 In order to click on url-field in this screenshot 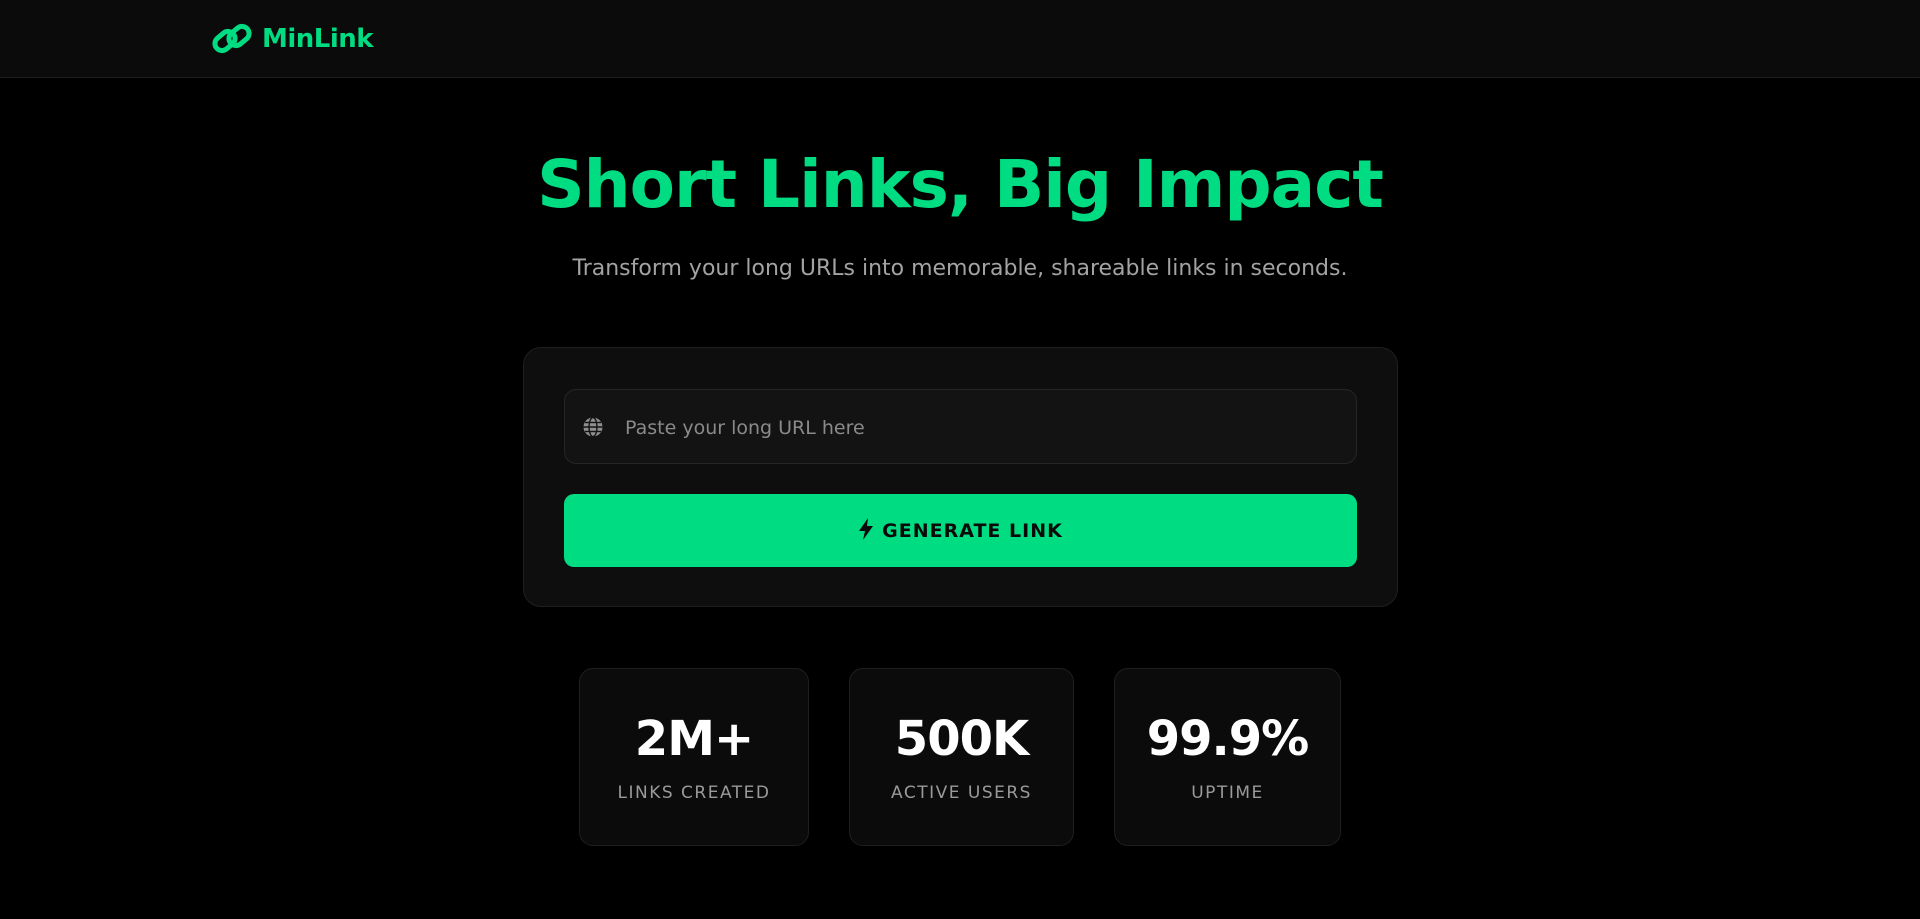, I will do `click(960, 427)`.